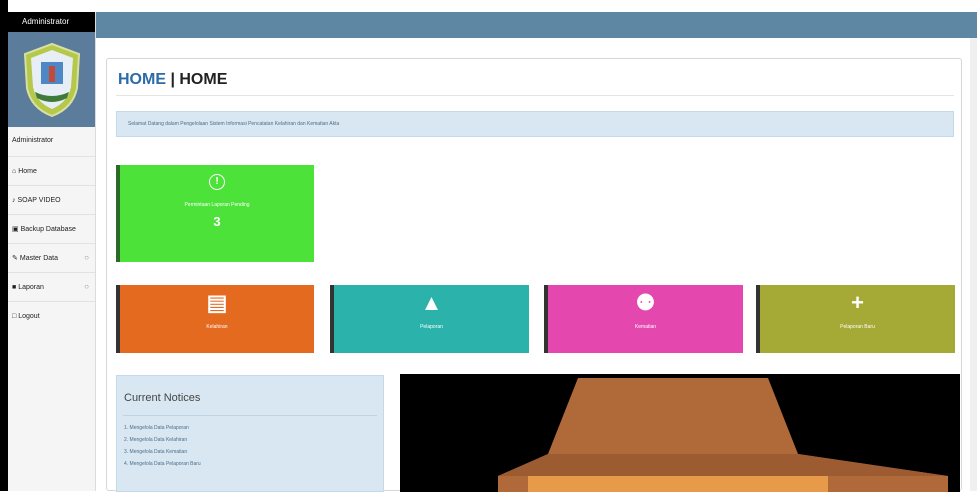 This screenshot has width=977, height=492. What do you see at coordinates (48, 229) in the screenshot?
I see `sidebar-item-label: Backup Database` at bounding box center [48, 229].